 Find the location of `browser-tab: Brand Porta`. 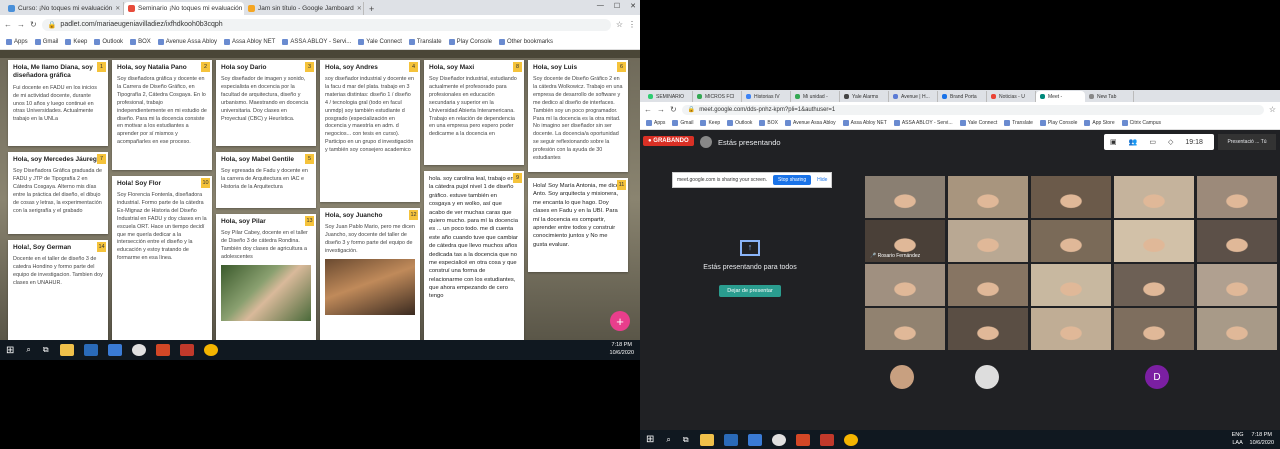

browser-tab: Brand Porta is located at coordinates (962, 96).